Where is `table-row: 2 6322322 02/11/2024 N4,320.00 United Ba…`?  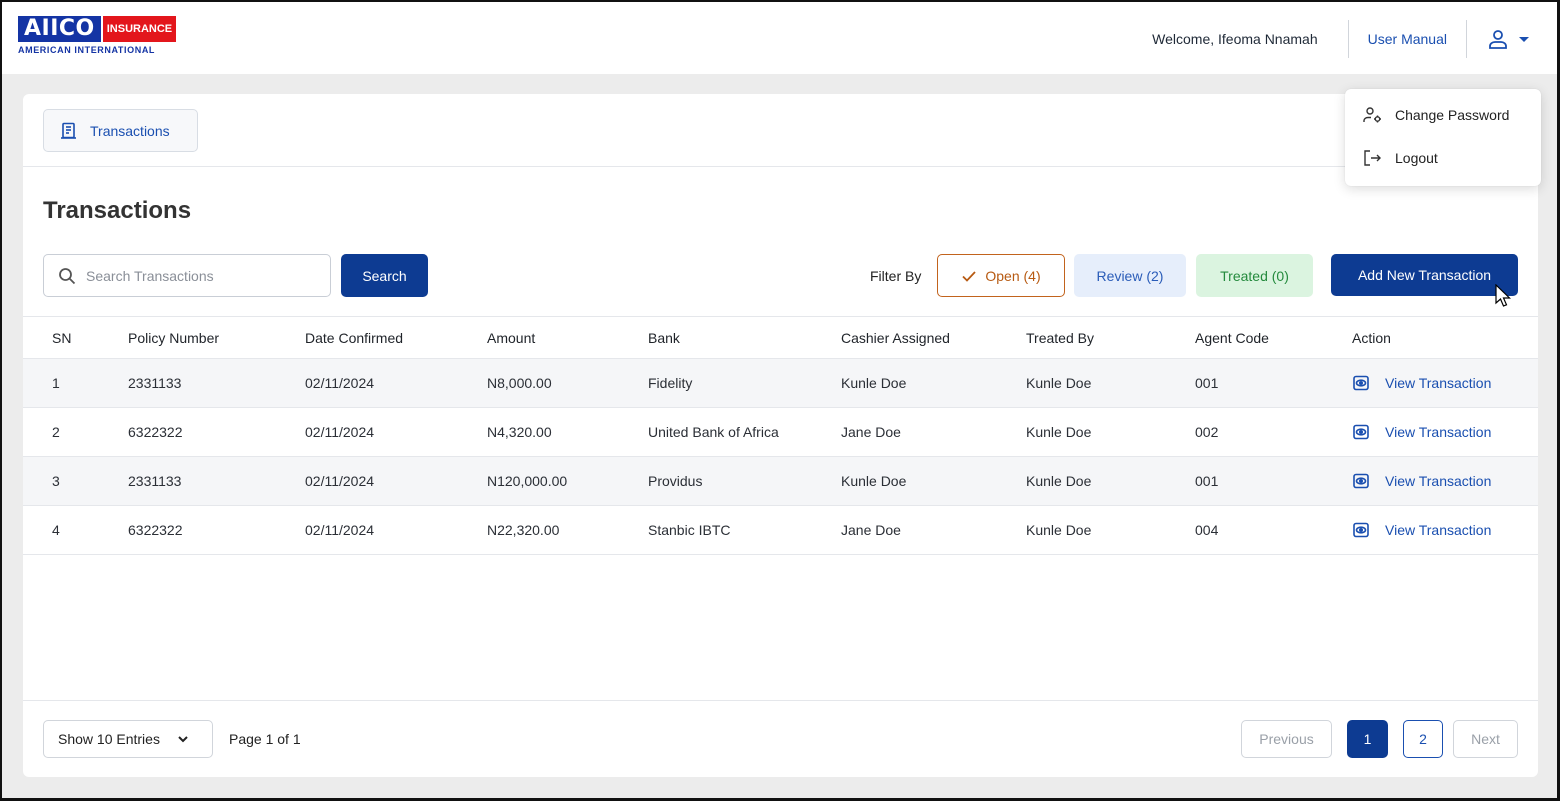 table-row: 2 6322322 02/11/2024 N4,320.00 United Ba… is located at coordinates (780, 432).